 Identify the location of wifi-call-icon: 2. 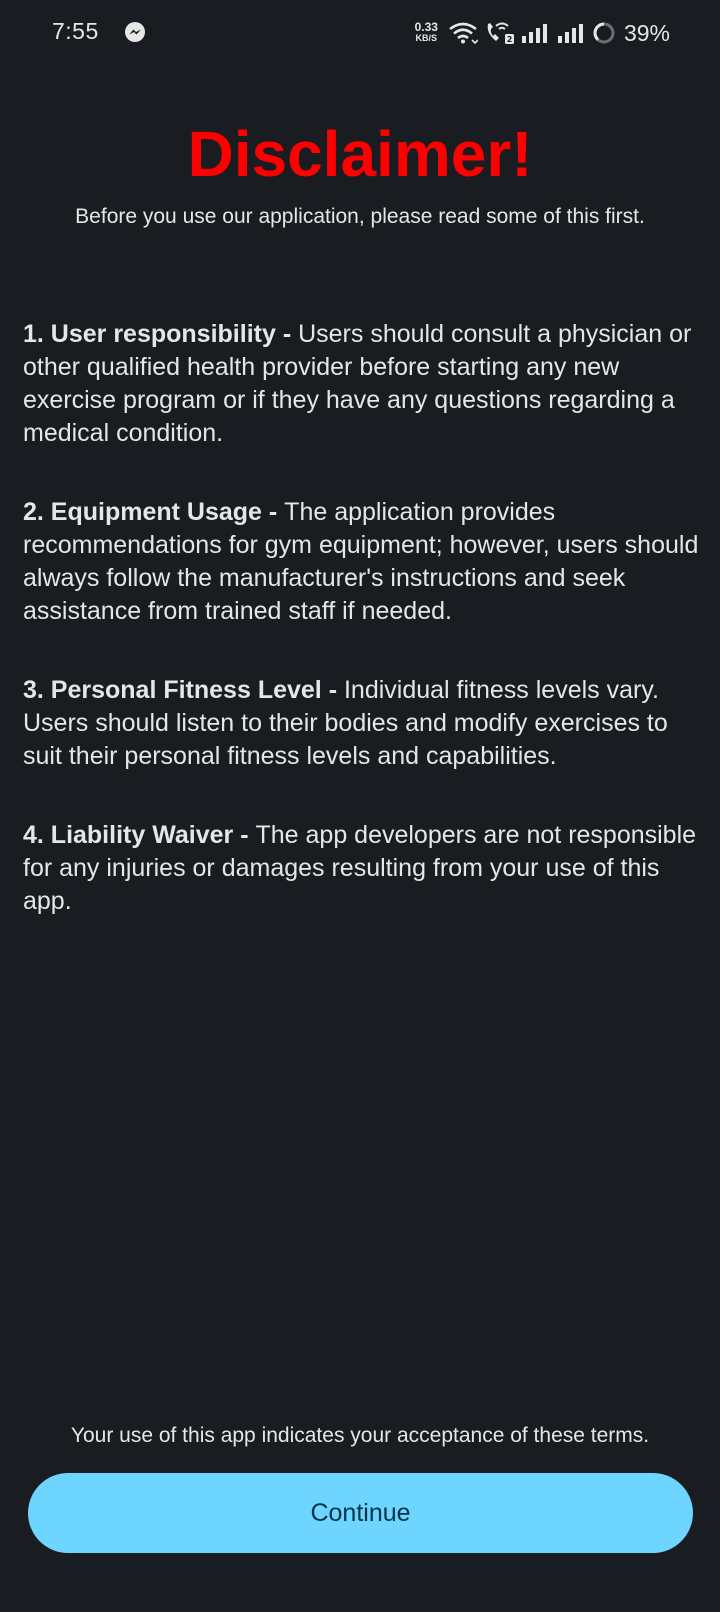
(500, 33).